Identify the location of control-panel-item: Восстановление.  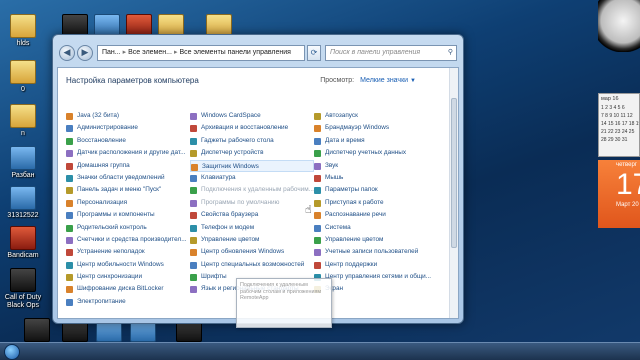
(128, 141).